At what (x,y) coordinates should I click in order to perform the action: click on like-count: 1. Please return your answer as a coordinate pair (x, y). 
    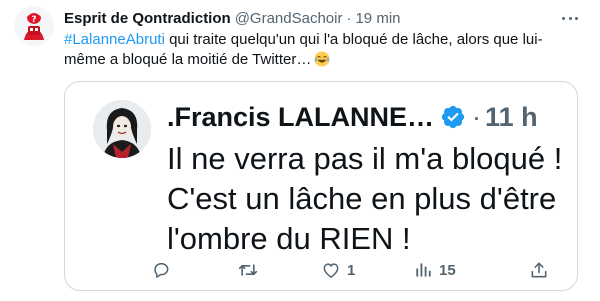
    Looking at the image, I should click on (351, 270).